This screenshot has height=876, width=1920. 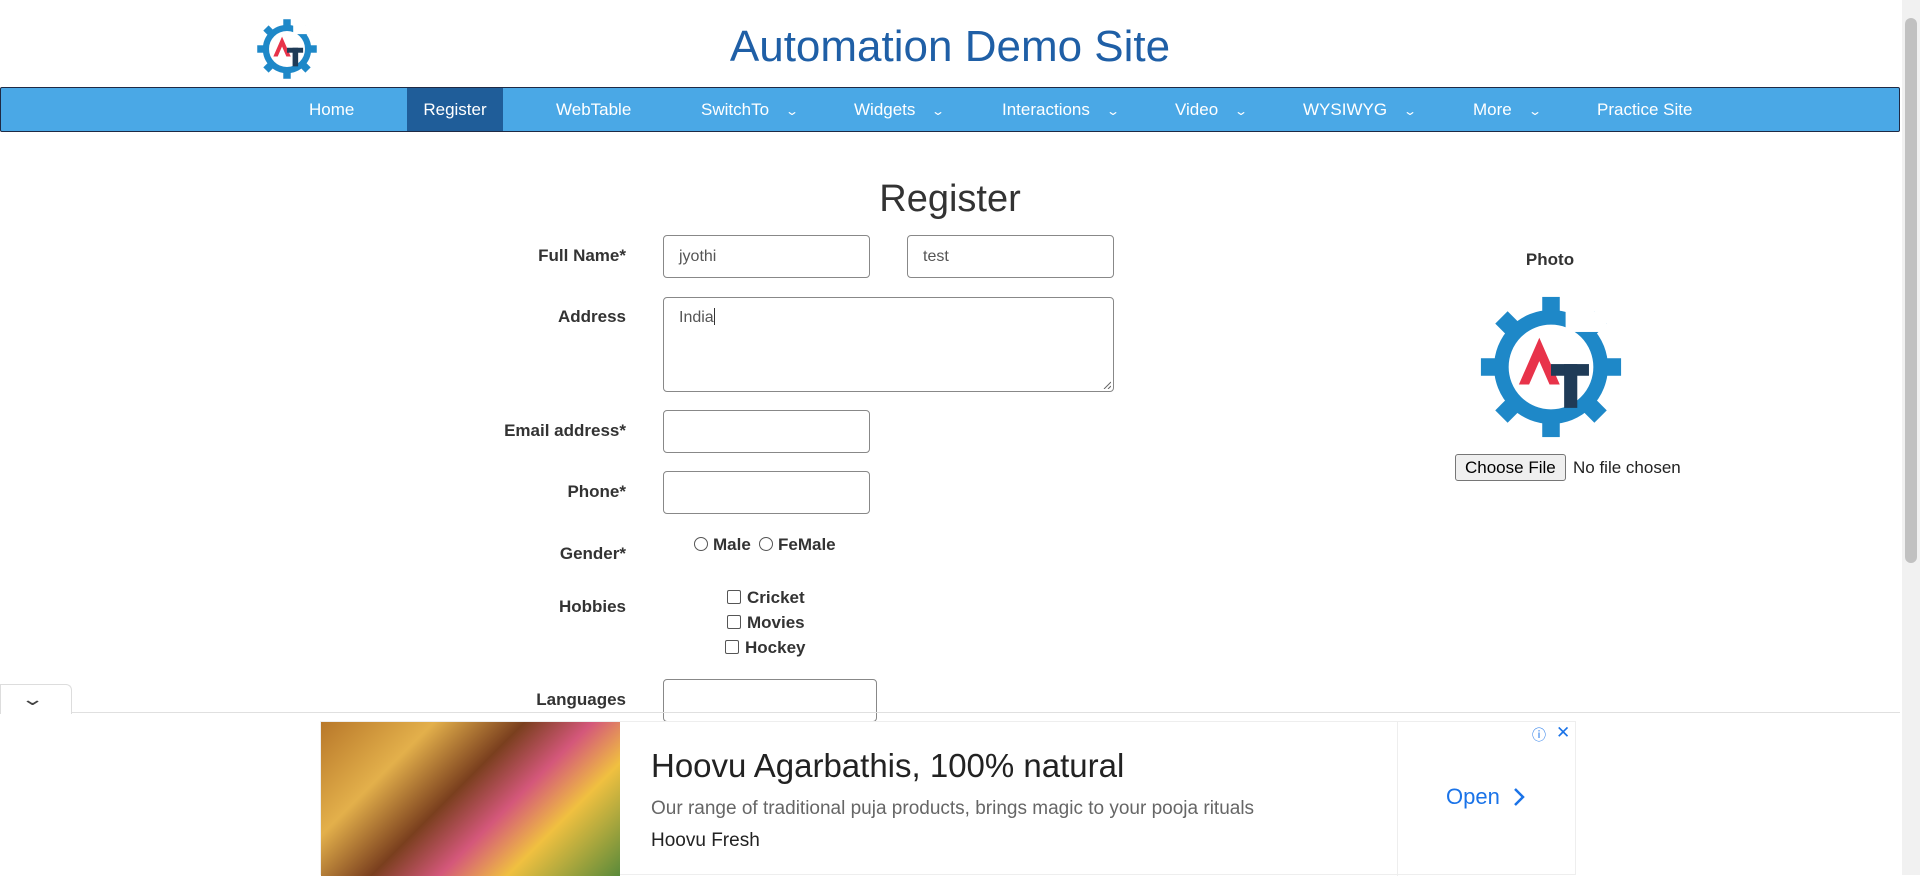 What do you see at coordinates (1539, 735) in the screenshot?
I see `ad-info-icon: ⓘ` at bounding box center [1539, 735].